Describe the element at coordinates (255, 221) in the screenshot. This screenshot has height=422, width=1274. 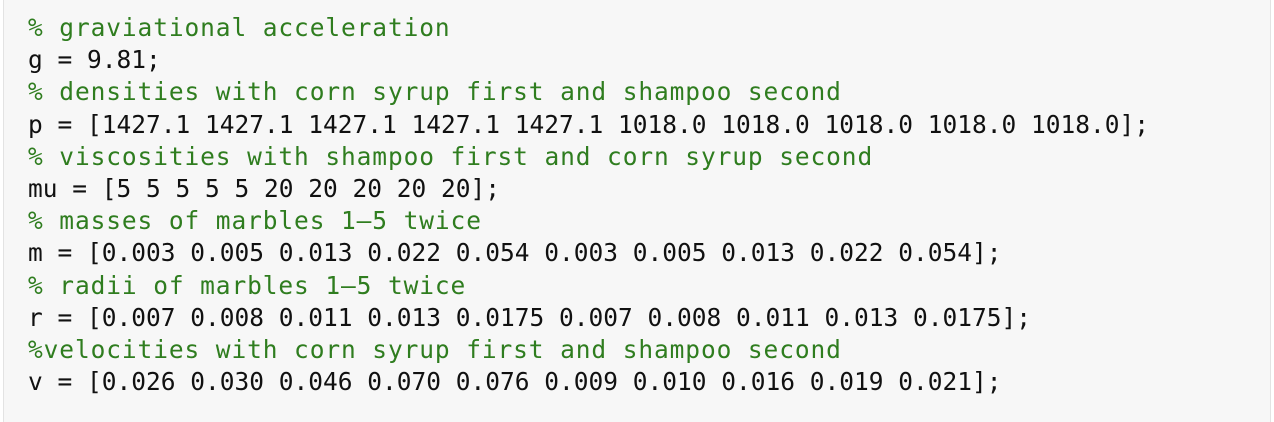
I see `comment-line-masses: % masses of marbles 1–5 twice` at that location.